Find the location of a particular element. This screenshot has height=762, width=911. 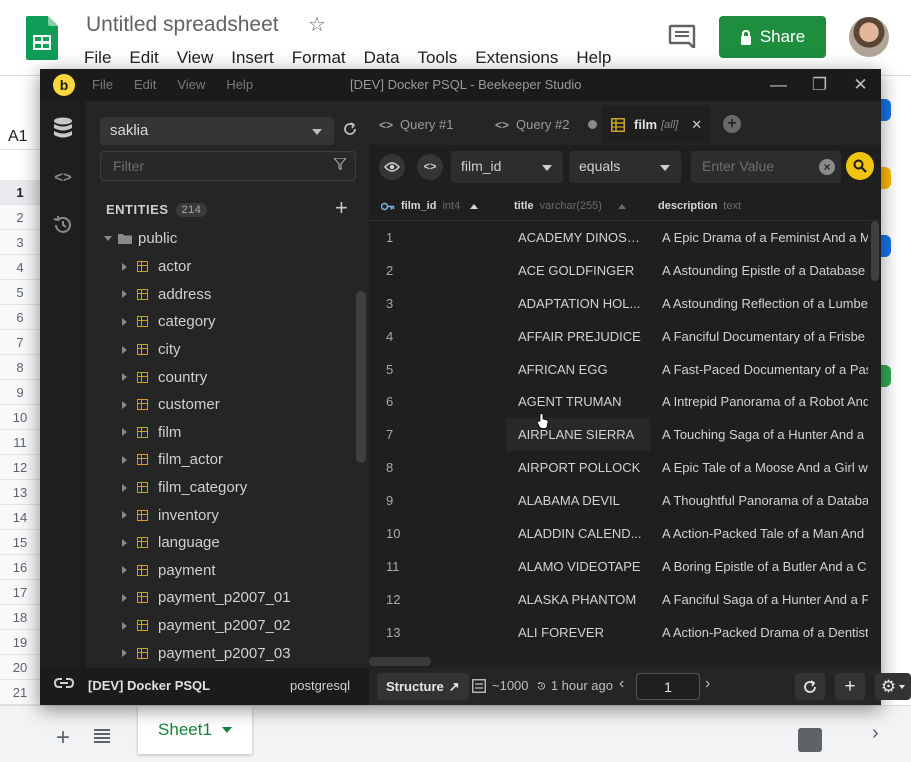

menu-tools: Tools is located at coordinates (438, 58).